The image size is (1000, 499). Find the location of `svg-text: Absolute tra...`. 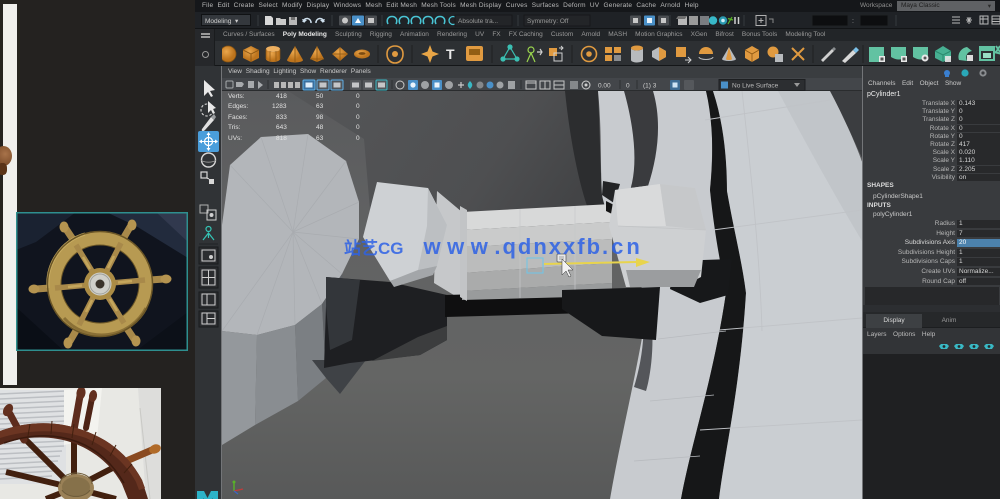

svg-text: Absolute tra... is located at coordinates (478, 21).